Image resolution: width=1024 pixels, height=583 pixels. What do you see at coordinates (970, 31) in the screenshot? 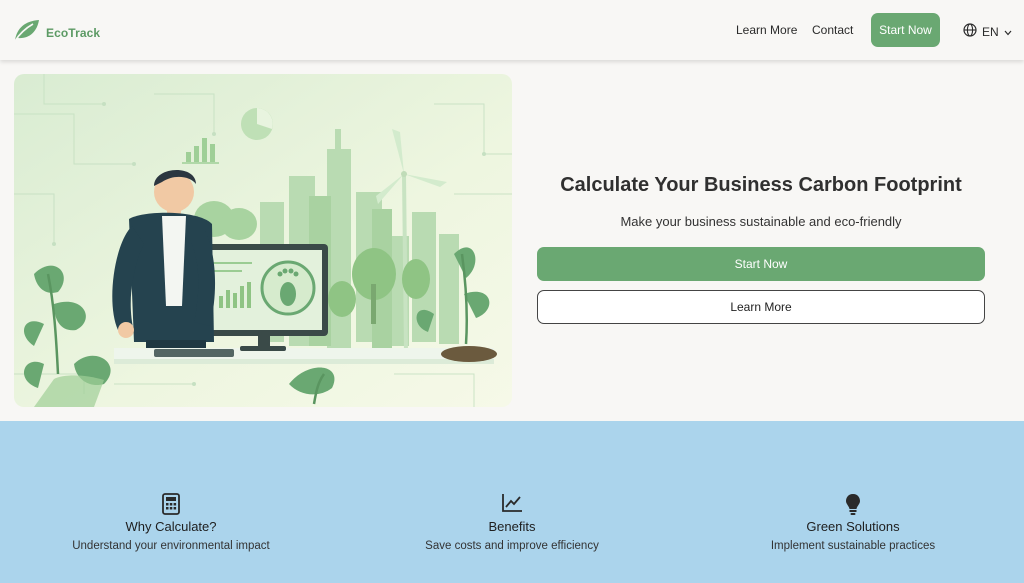
I see `globe-icon` at bounding box center [970, 31].